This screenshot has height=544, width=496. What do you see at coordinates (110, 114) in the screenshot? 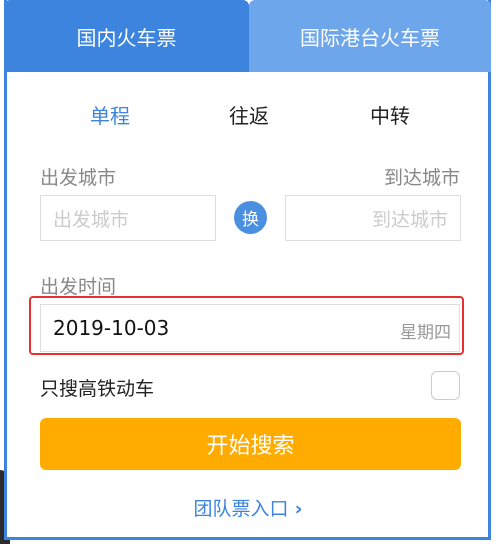
I see `trip-type-one-way: 单程` at bounding box center [110, 114].